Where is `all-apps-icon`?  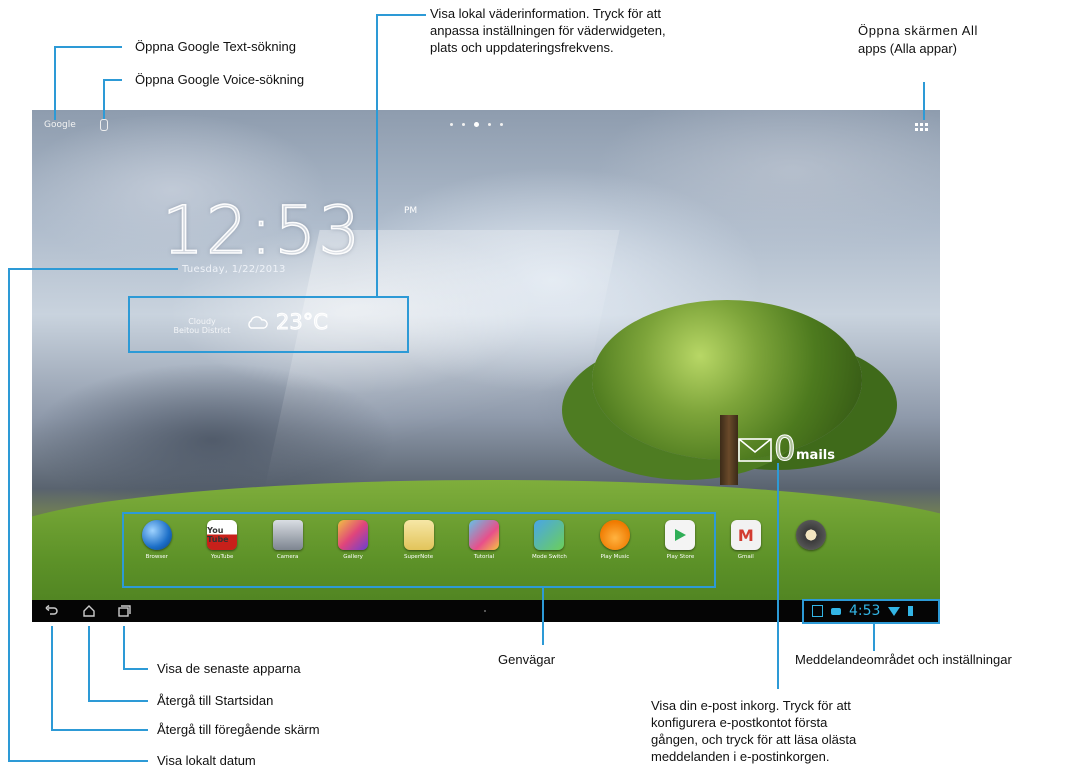
all-apps-icon is located at coordinates (921, 127).